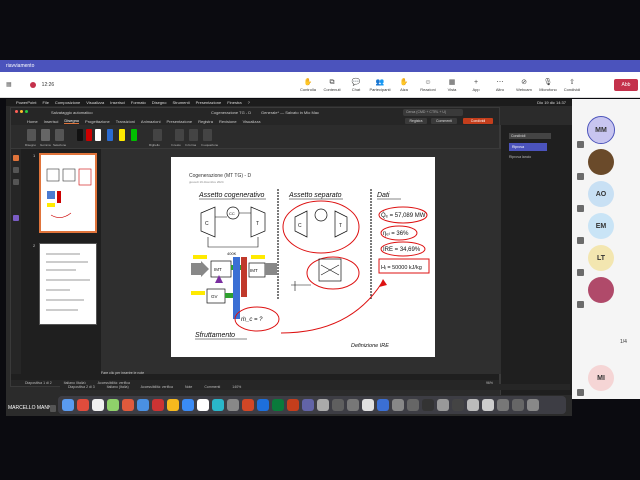 Image resolution: width=640 pixels, height=480 pixels. What do you see at coordinates (125, 121) in the screenshot?
I see `ribbon-tab: Transizioni` at bounding box center [125, 121].